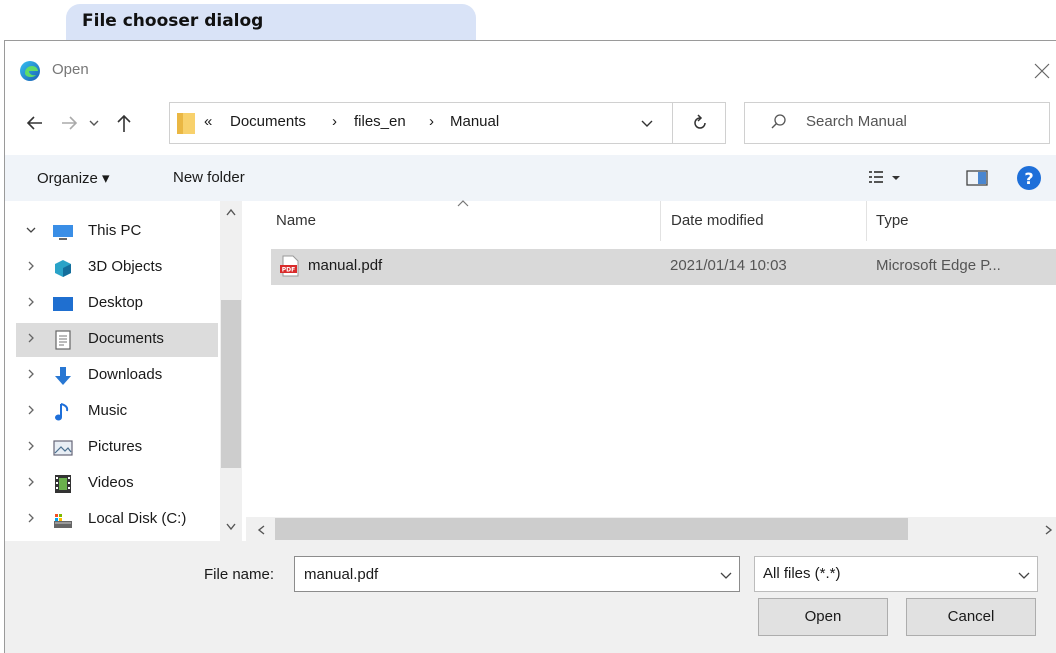 Image resolution: width=1056 pixels, height=653 pixels. Describe the element at coordinates (63, 484) in the screenshot. I see `film-icon` at that location.